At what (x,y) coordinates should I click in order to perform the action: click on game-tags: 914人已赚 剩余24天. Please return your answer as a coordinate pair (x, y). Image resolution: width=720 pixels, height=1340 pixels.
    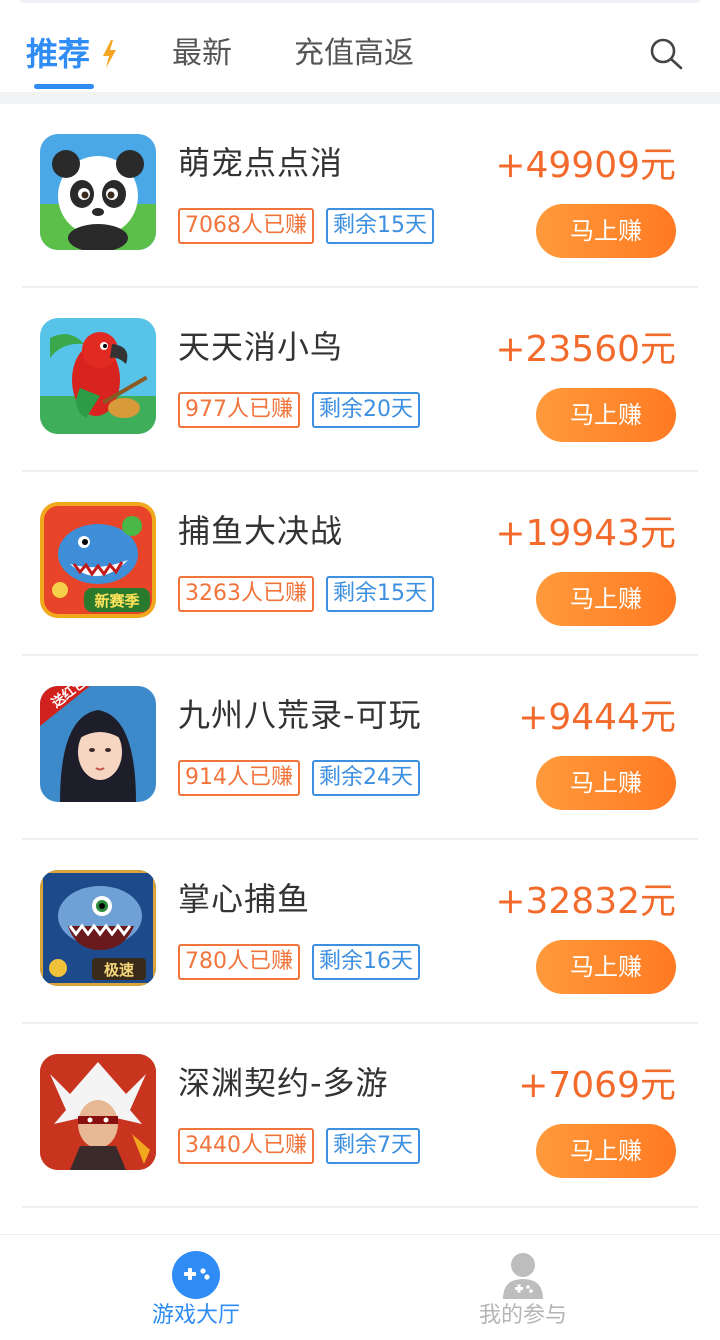
    Looking at the image, I should click on (299, 778).